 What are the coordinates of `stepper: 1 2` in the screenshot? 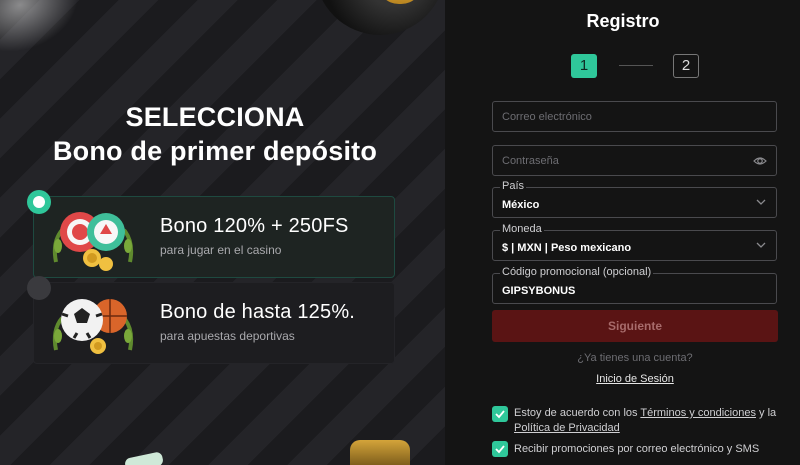 It's located at (635, 66).